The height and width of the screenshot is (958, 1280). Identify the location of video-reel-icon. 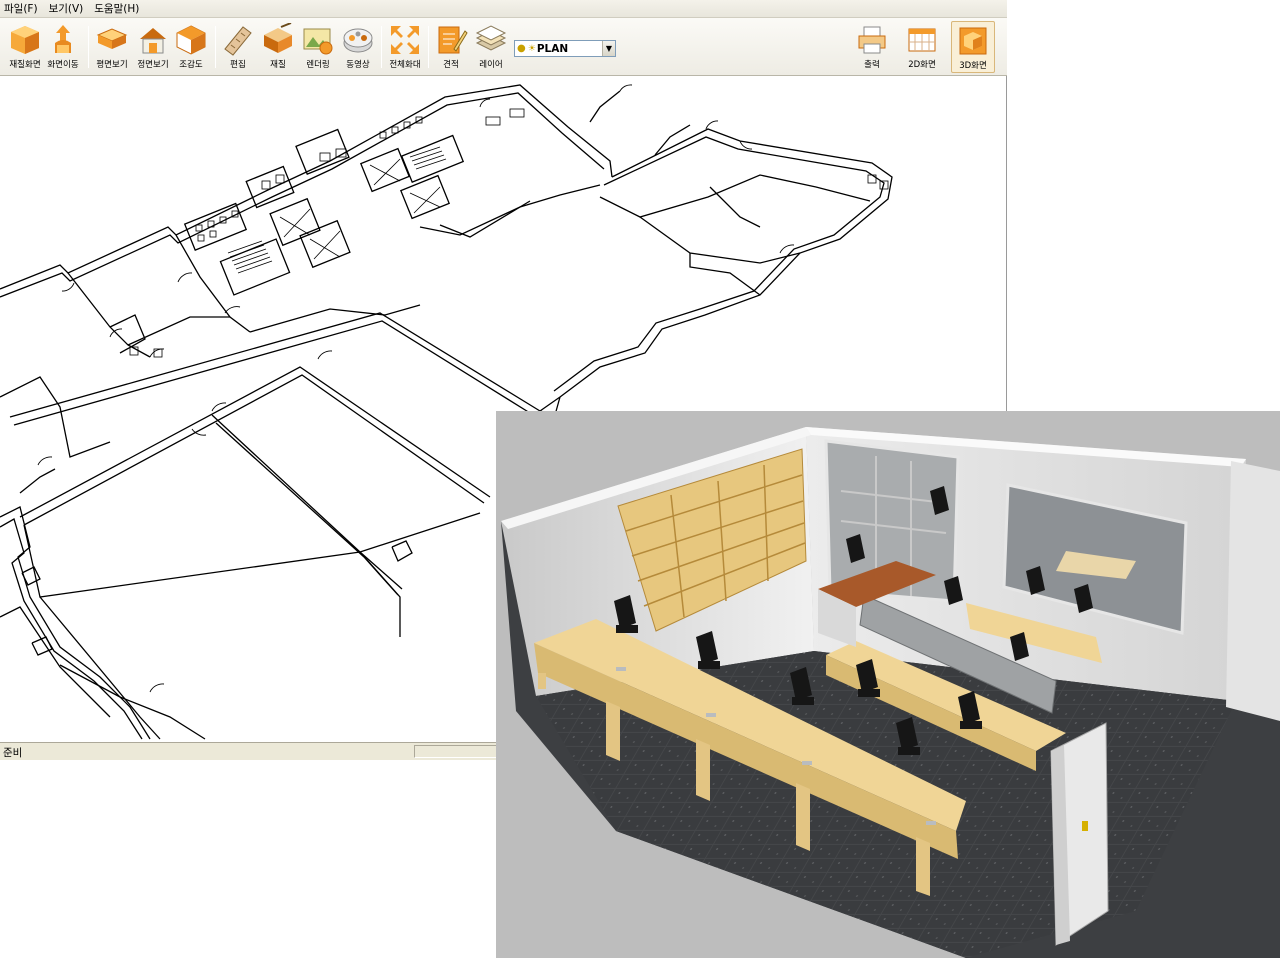
(358, 40).